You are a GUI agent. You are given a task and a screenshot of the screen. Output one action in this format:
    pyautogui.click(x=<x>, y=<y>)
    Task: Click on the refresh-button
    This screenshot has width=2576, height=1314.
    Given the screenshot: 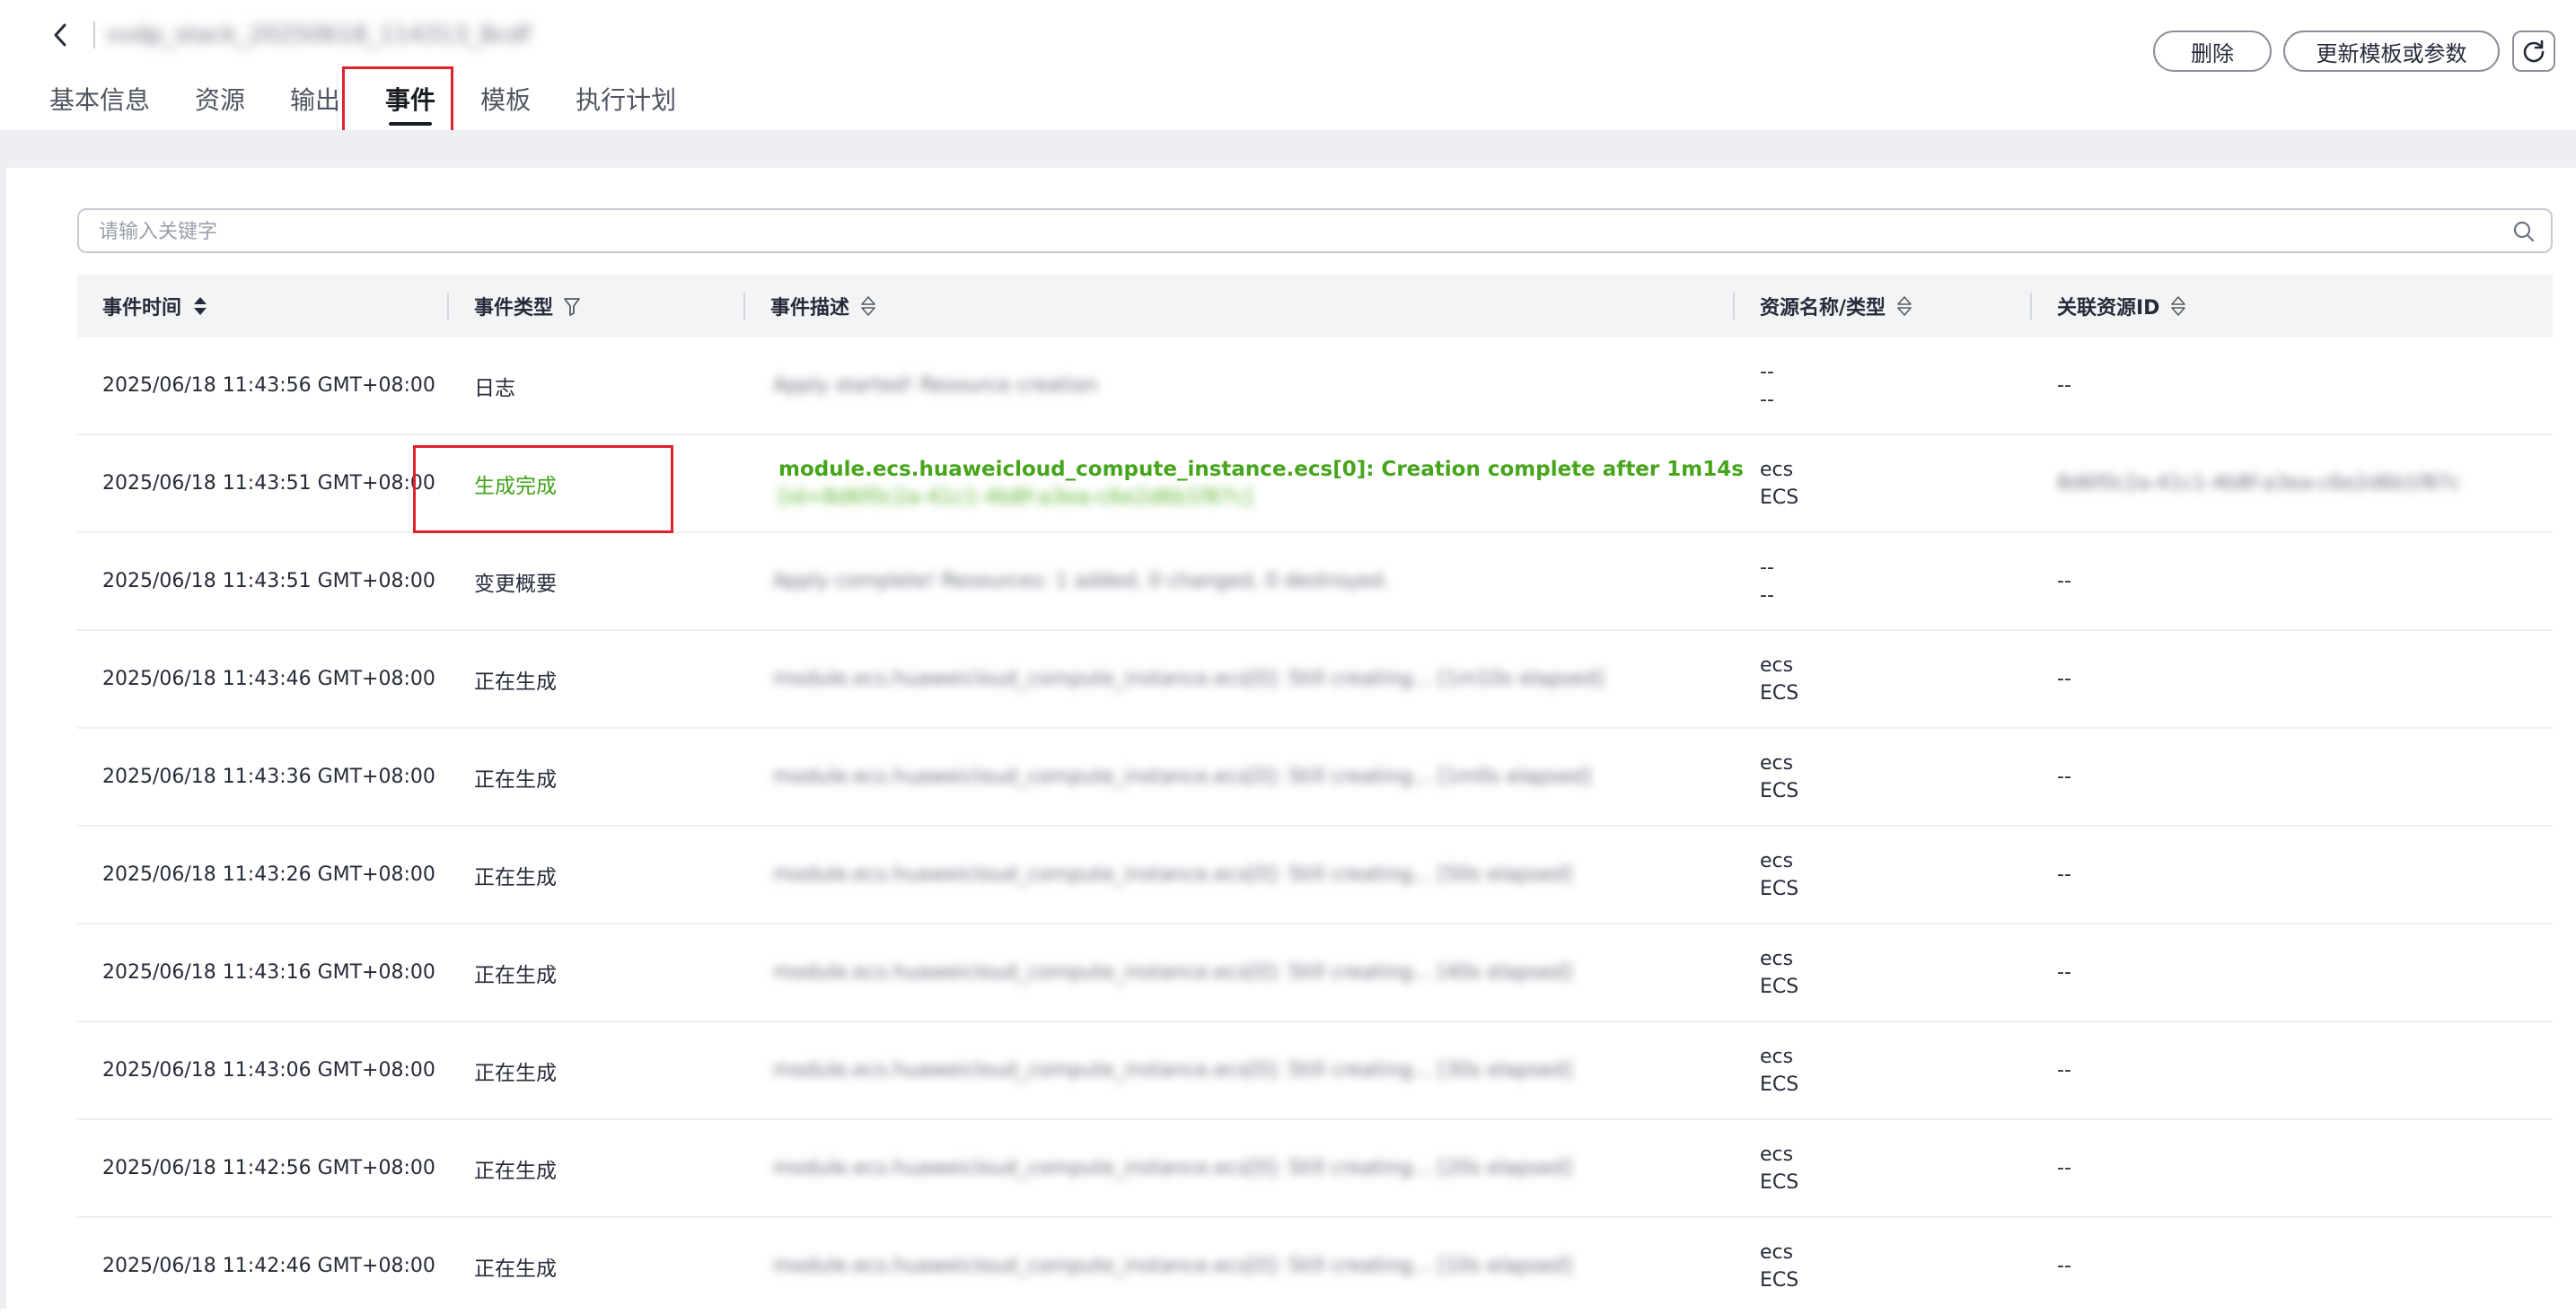 What is the action you would take?
    pyautogui.click(x=2533, y=51)
    